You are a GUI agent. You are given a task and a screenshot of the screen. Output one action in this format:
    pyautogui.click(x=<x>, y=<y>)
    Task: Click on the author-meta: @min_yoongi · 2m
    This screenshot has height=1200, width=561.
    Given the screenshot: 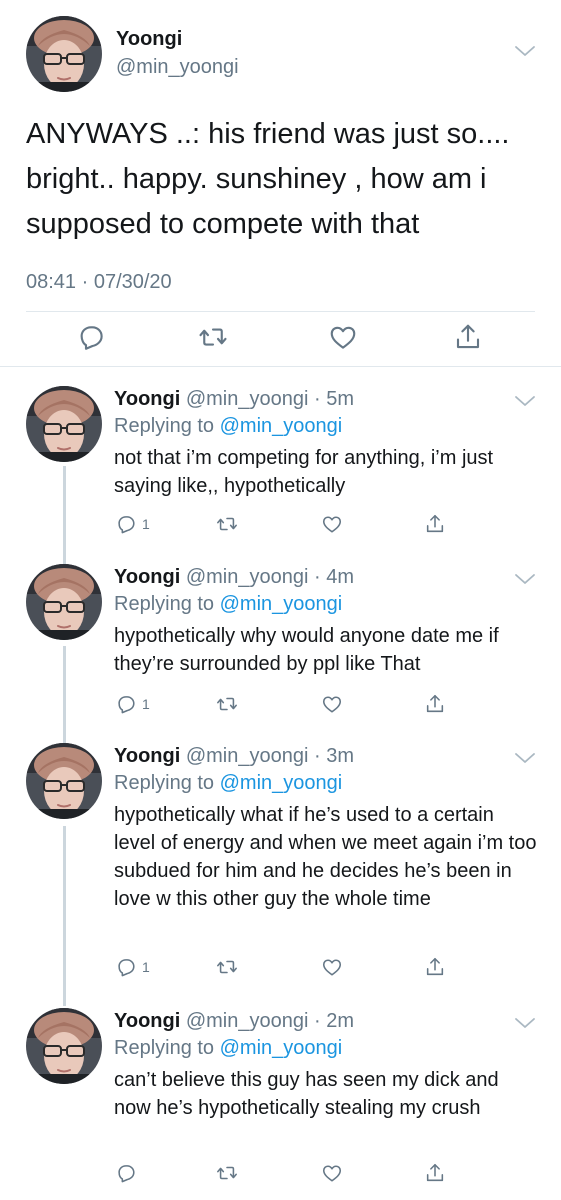 What is the action you would take?
    pyautogui.click(x=269, y=1021)
    